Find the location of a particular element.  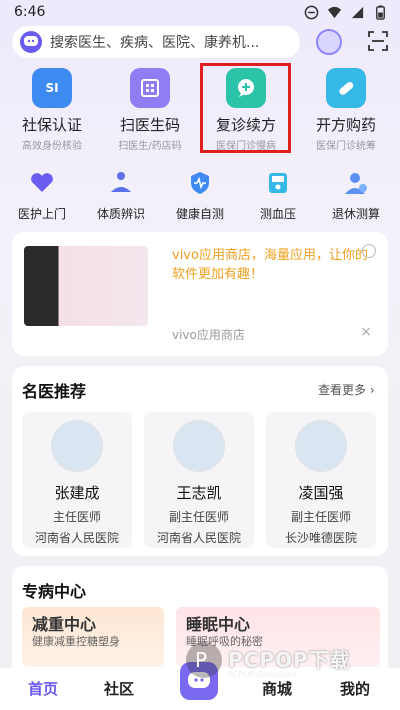

assistant-avatar-icon is located at coordinates (329, 42).